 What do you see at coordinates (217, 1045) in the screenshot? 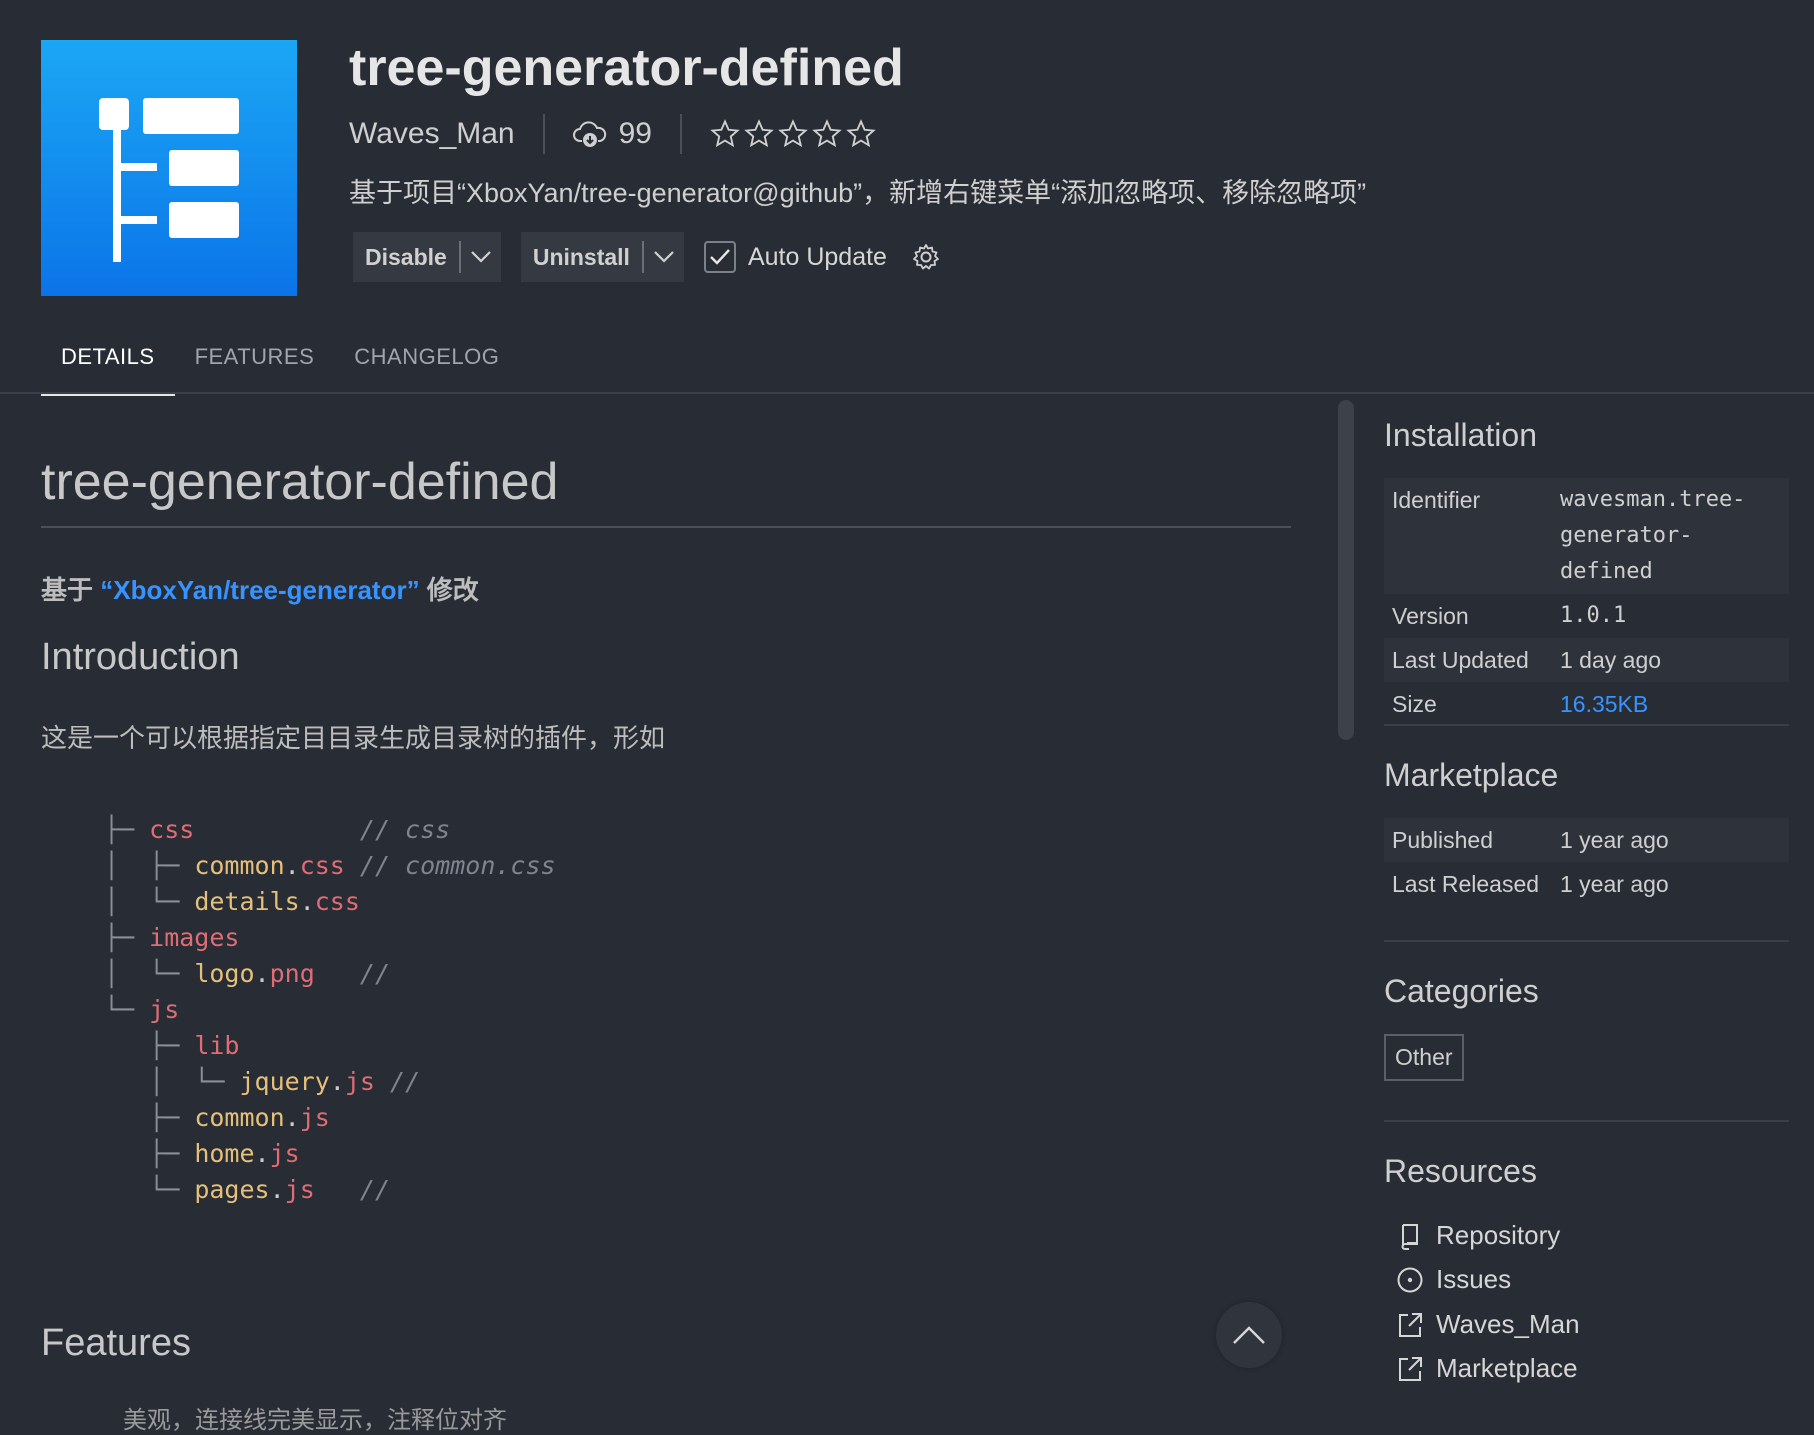
I see `tree-folder-name: lib` at bounding box center [217, 1045].